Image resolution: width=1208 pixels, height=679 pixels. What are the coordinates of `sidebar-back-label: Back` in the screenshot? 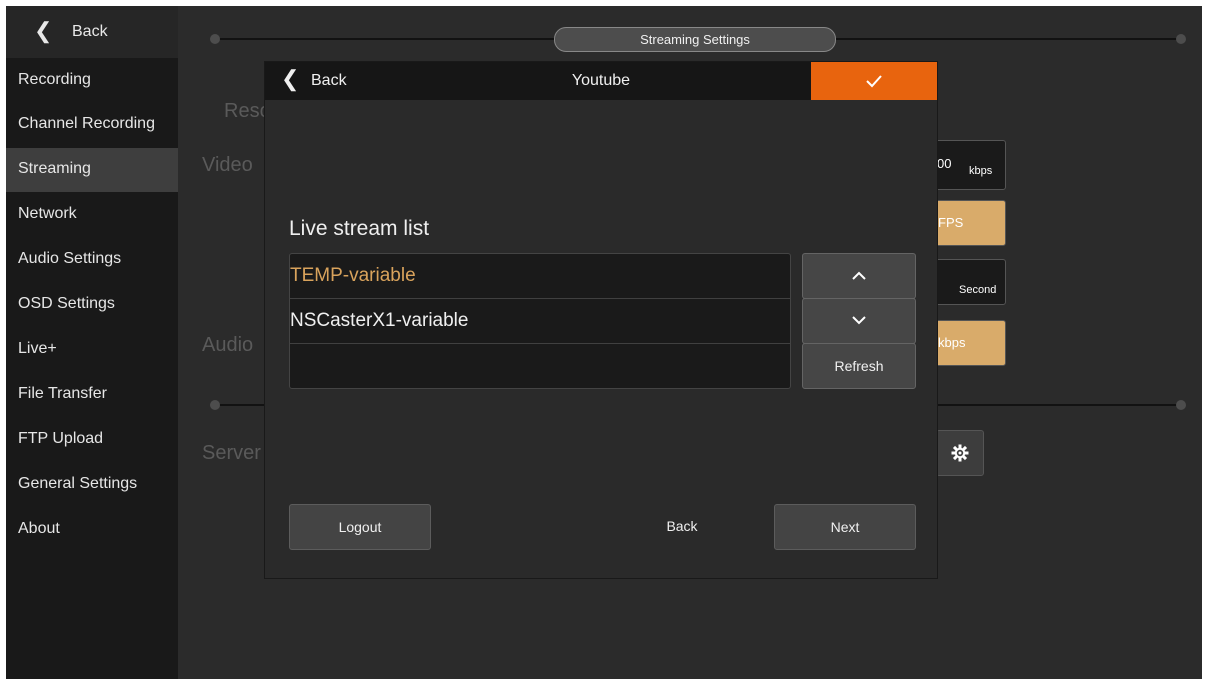 It's located at (90, 31).